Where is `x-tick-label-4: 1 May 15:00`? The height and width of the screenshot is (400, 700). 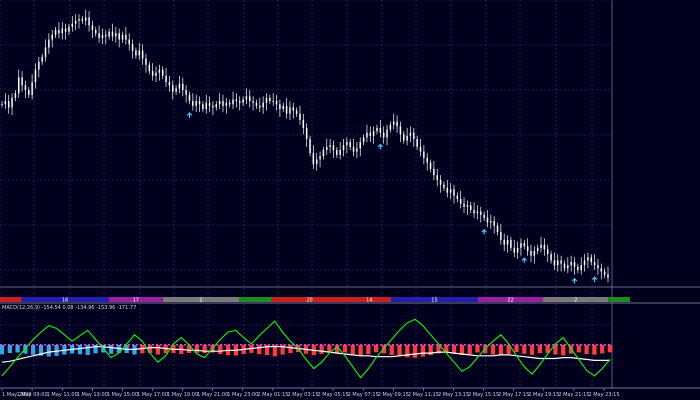 x-tick-label-4: 1 May 15:00 is located at coordinates (122, 395).